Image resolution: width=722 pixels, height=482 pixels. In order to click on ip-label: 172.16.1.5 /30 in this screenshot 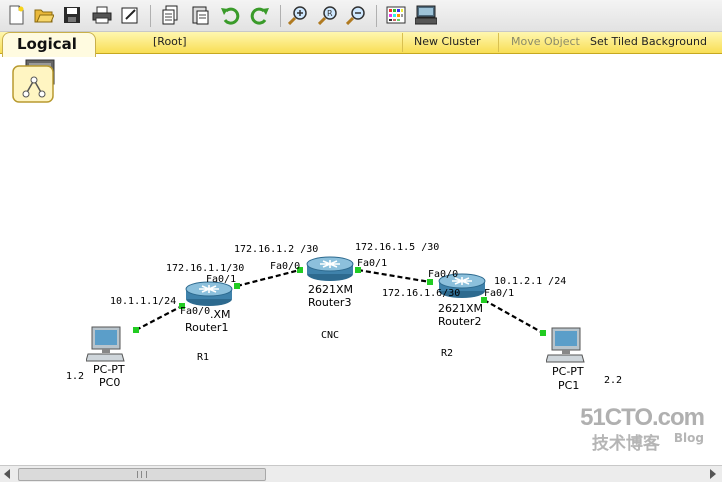, I will do `click(397, 247)`.